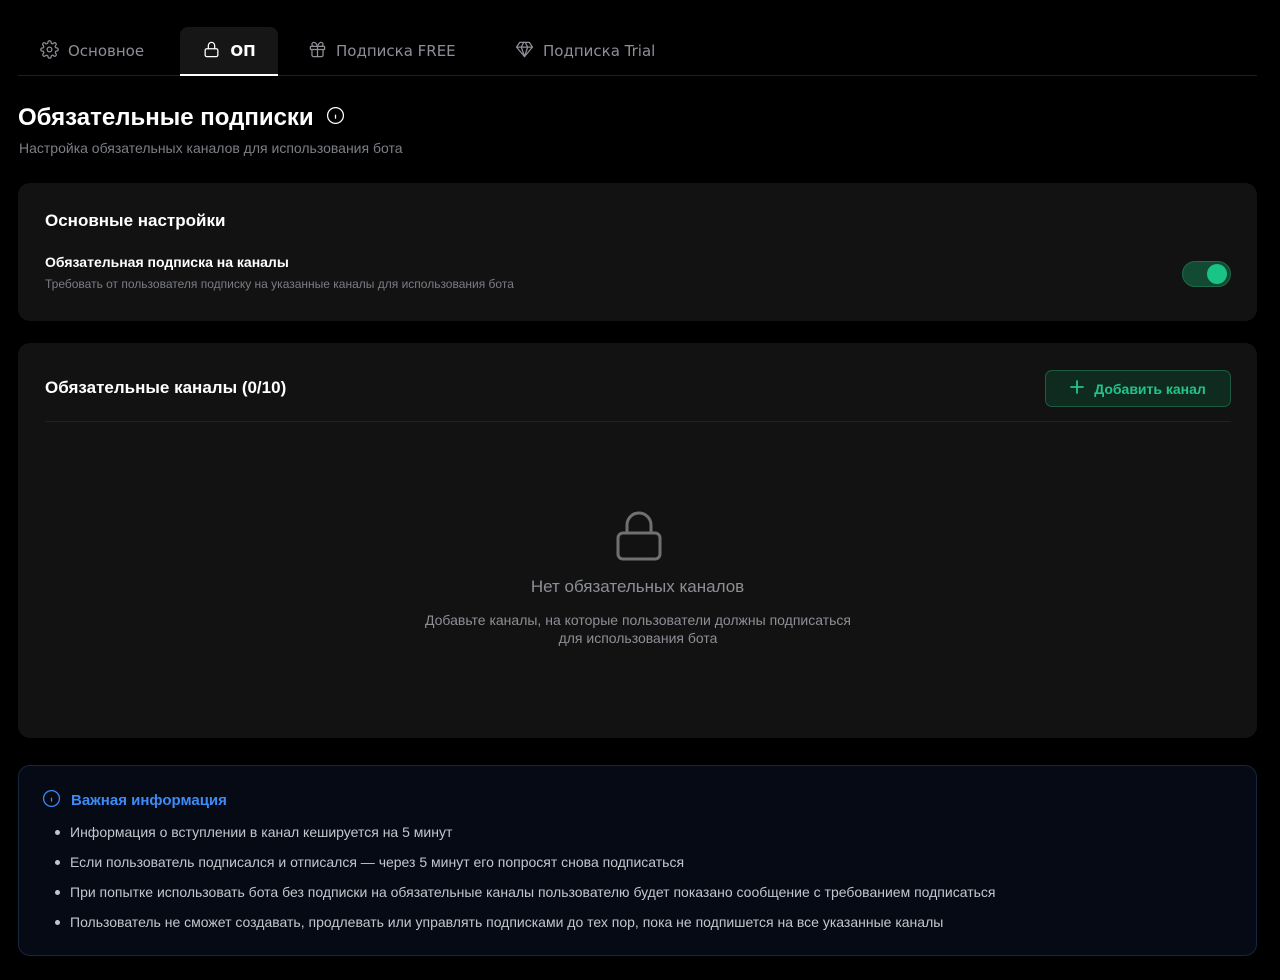 This screenshot has height=980, width=1280. What do you see at coordinates (396, 51) in the screenshot?
I see `tab-label: Подписка FREE` at bounding box center [396, 51].